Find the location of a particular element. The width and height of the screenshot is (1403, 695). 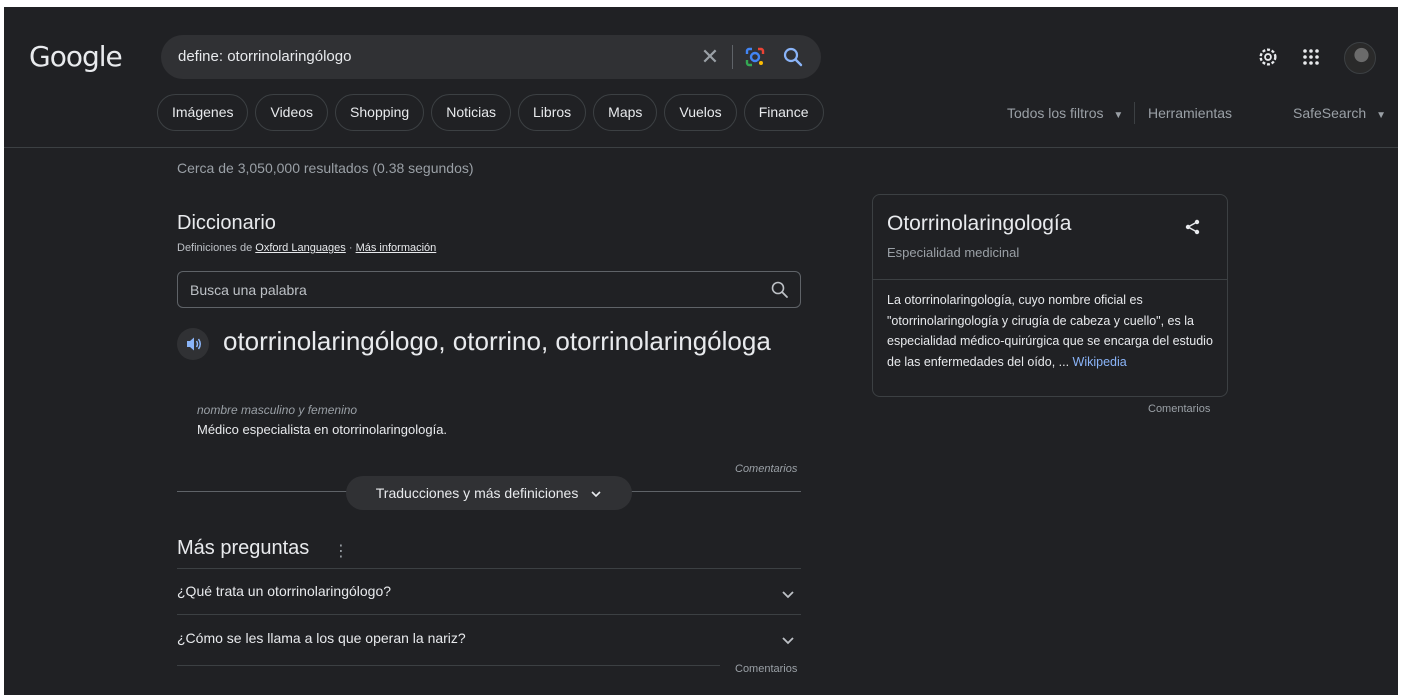

knowledge-panel-title: Otorrinolaringología is located at coordinates (979, 223).